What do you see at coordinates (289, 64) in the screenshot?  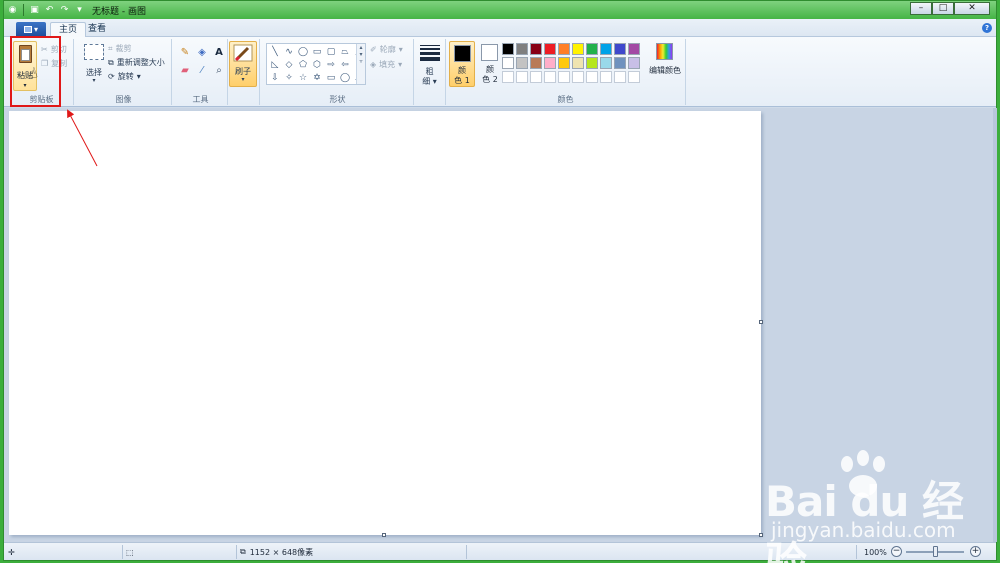 I see `diamond-shape-icon: ◇` at bounding box center [289, 64].